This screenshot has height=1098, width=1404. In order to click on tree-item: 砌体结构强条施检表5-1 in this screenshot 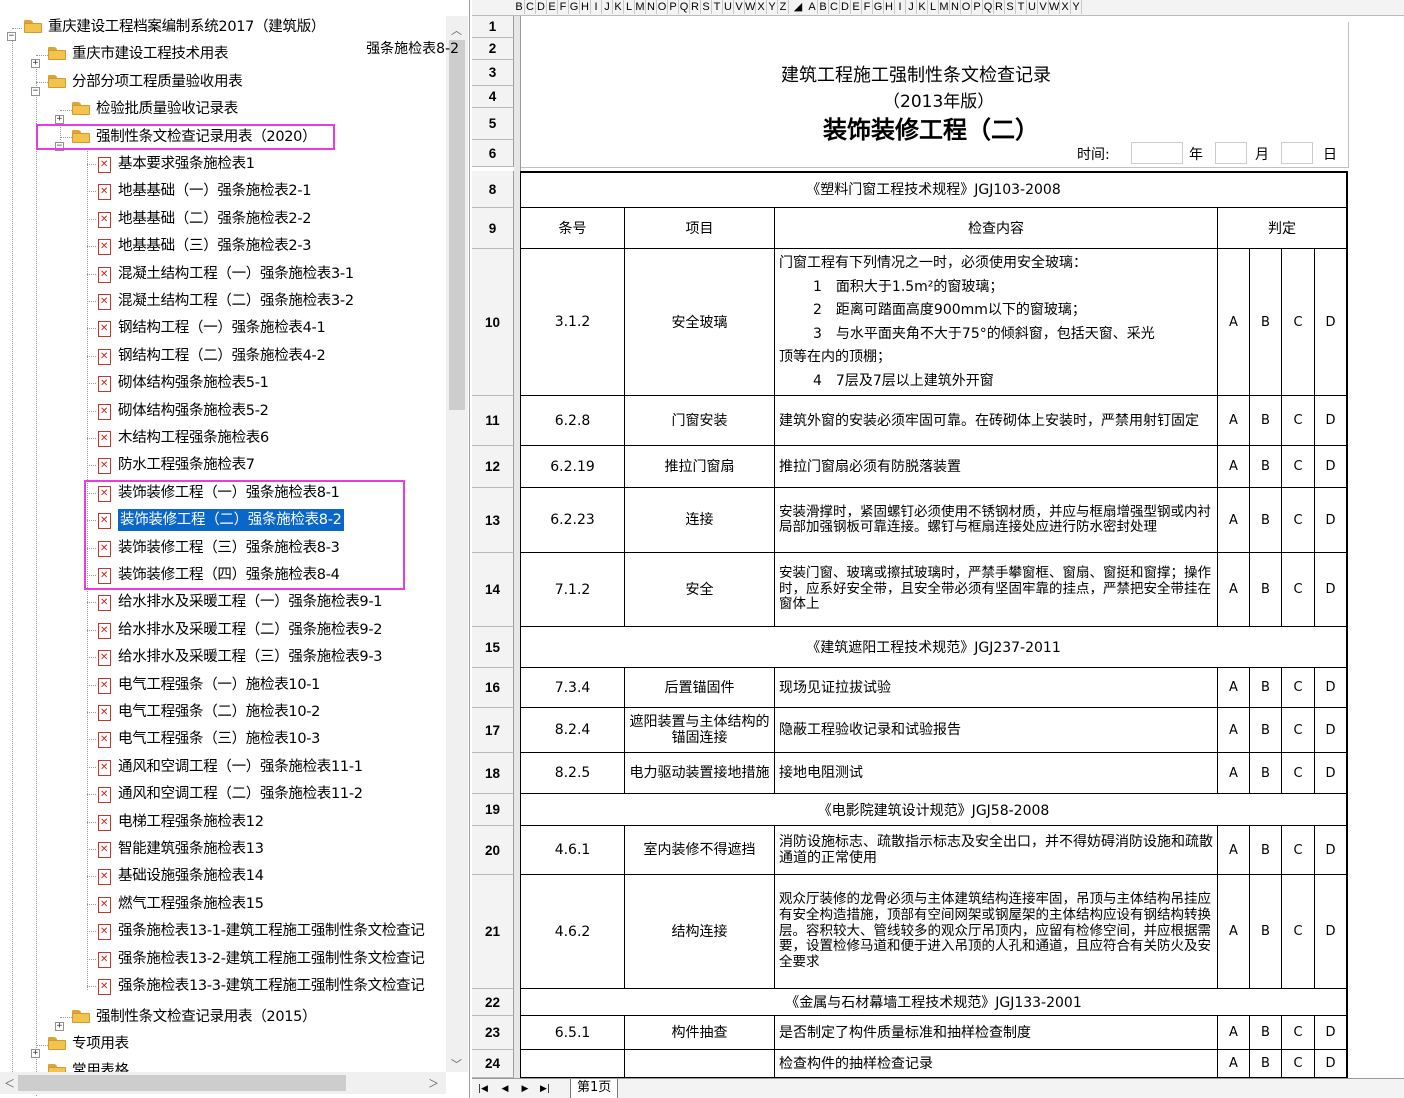, I will do `click(193, 383)`.